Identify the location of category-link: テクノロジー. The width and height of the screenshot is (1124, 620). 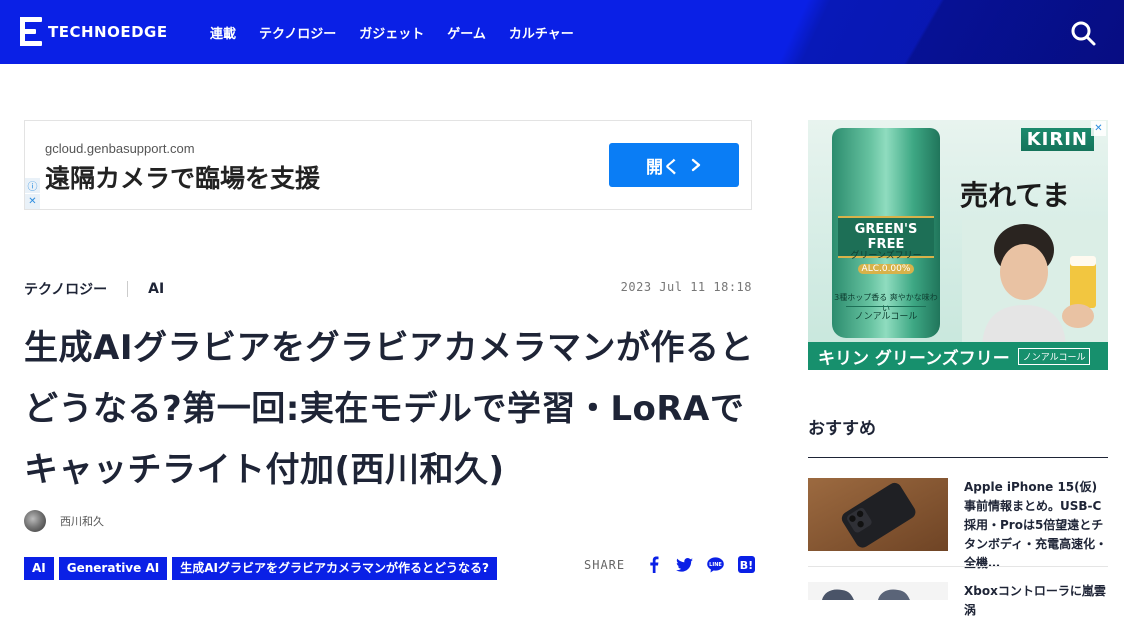
(65, 289).